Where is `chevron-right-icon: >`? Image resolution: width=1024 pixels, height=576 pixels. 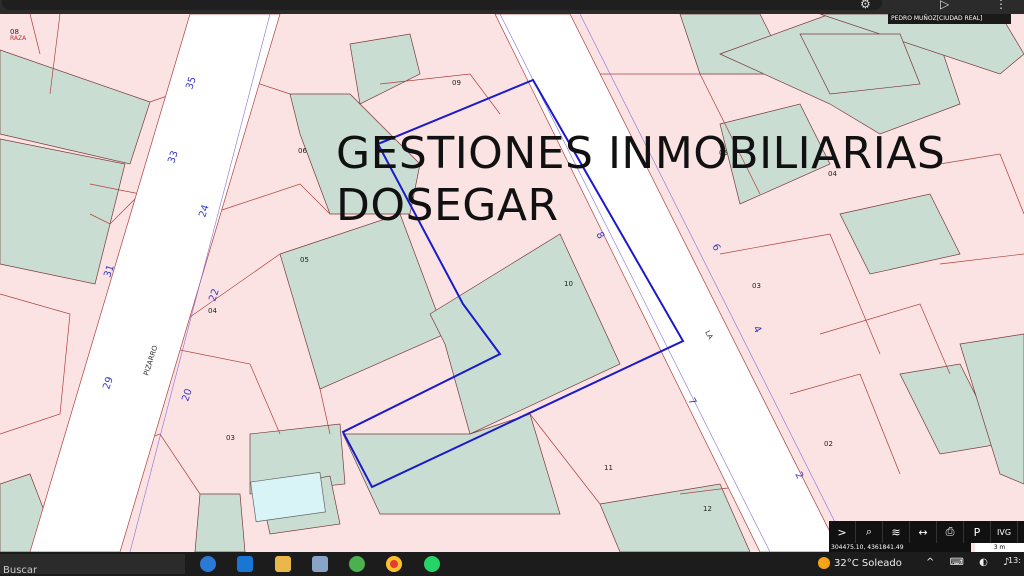
chevron-right-icon: > is located at coordinates (842, 532).